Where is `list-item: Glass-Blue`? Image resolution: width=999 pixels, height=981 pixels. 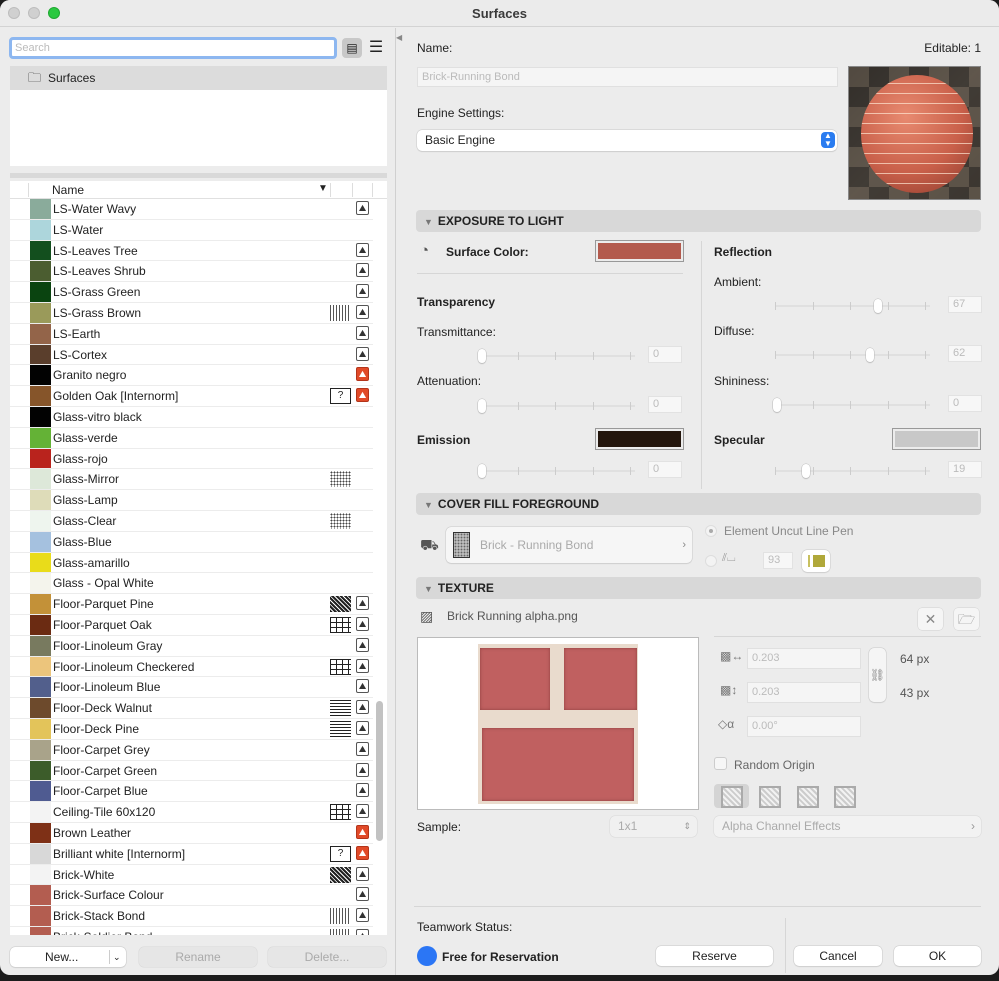
list-item: Glass-Blue is located at coordinates (191, 542).